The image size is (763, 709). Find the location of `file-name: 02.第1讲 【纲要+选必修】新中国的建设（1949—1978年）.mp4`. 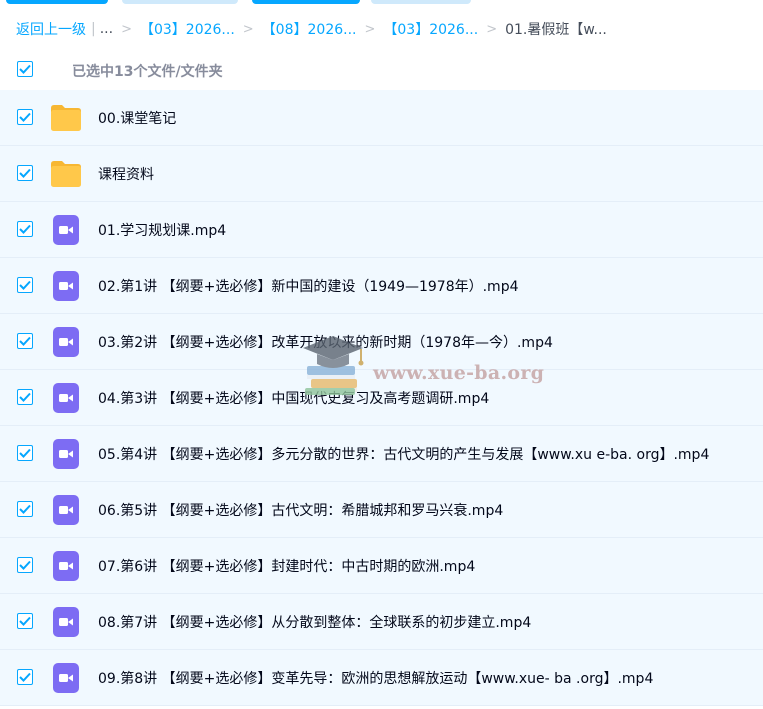

file-name: 02.第1讲 【纲要+选必修】新中国的建设（1949—1978年）.mp4 is located at coordinates (308, 286).